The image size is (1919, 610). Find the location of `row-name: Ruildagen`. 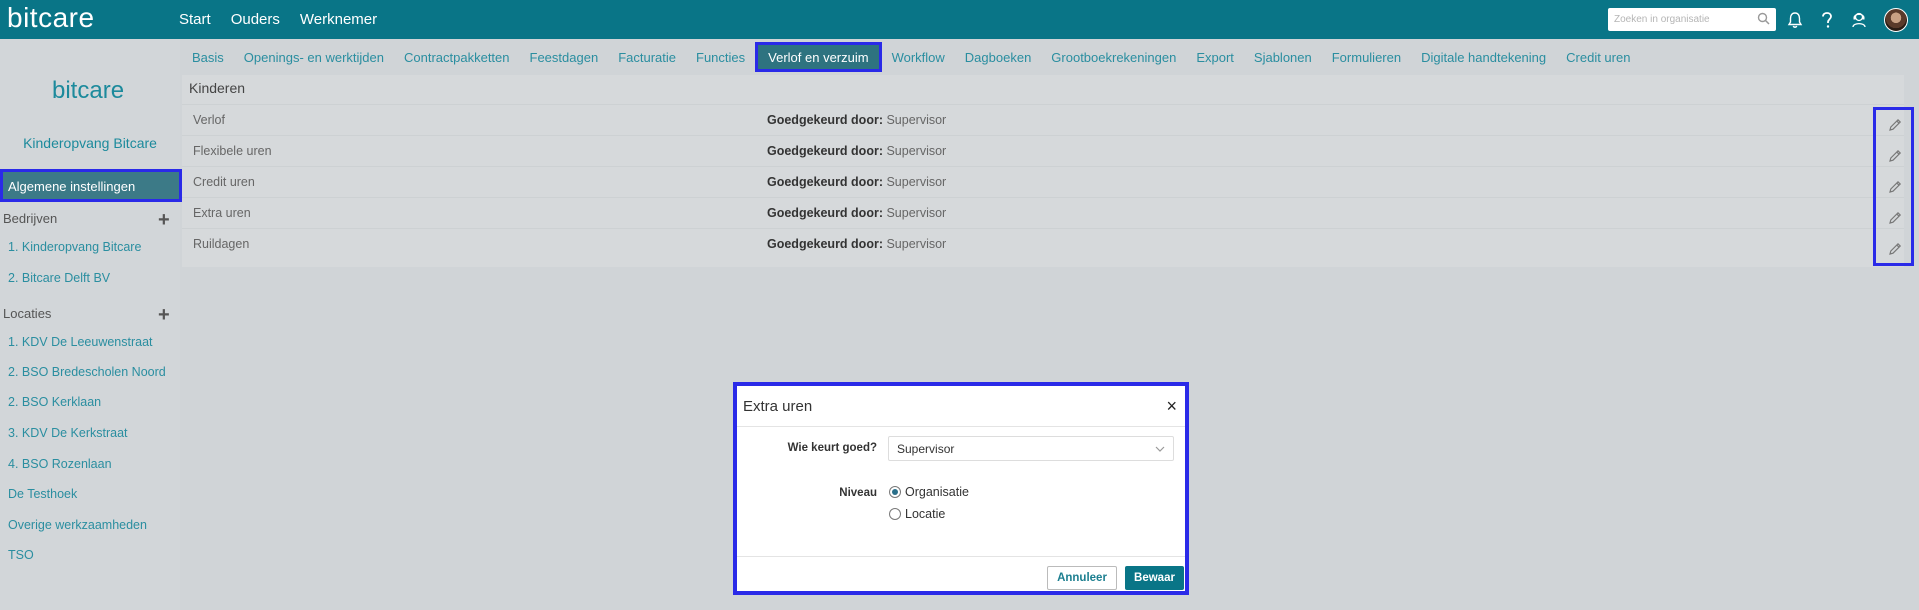

row-name: Ruildagen is located at coordinates (221, 244).